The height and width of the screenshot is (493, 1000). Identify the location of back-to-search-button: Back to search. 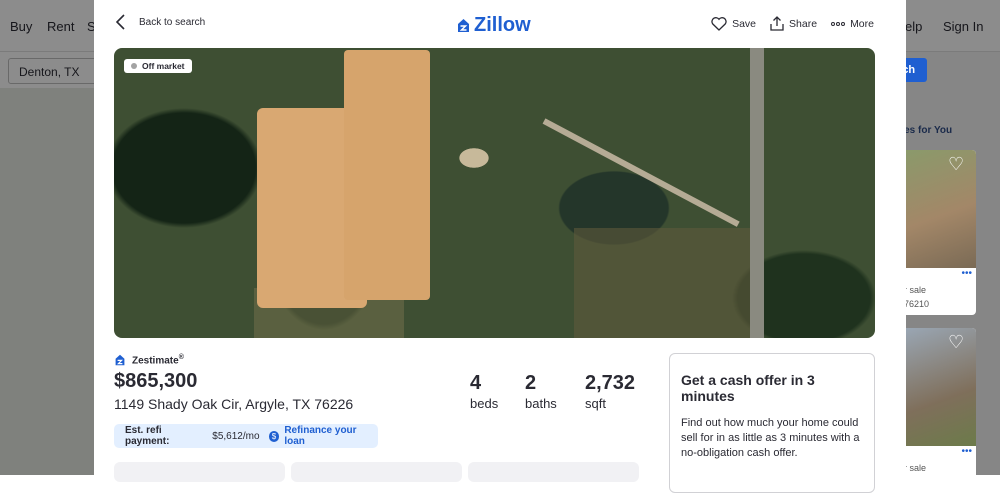
(160, 22).